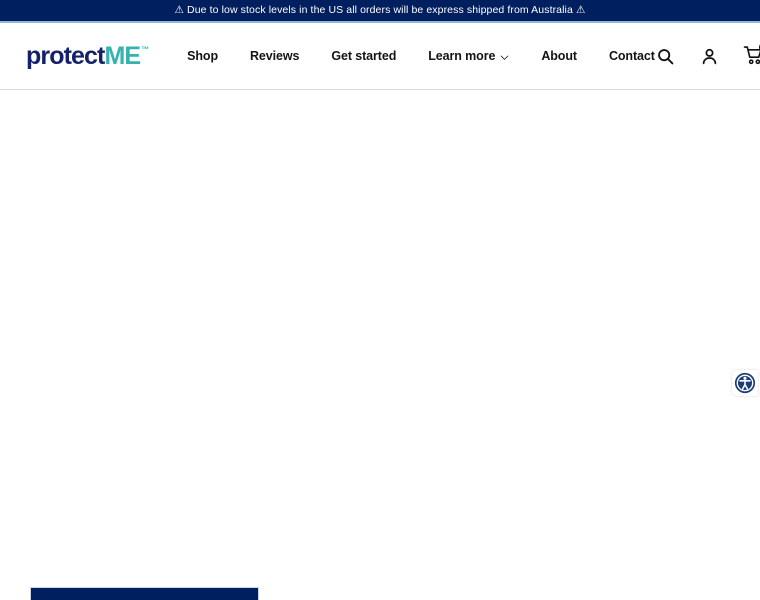  I want to click on nav-item-label: Shop, so click(202, 56).